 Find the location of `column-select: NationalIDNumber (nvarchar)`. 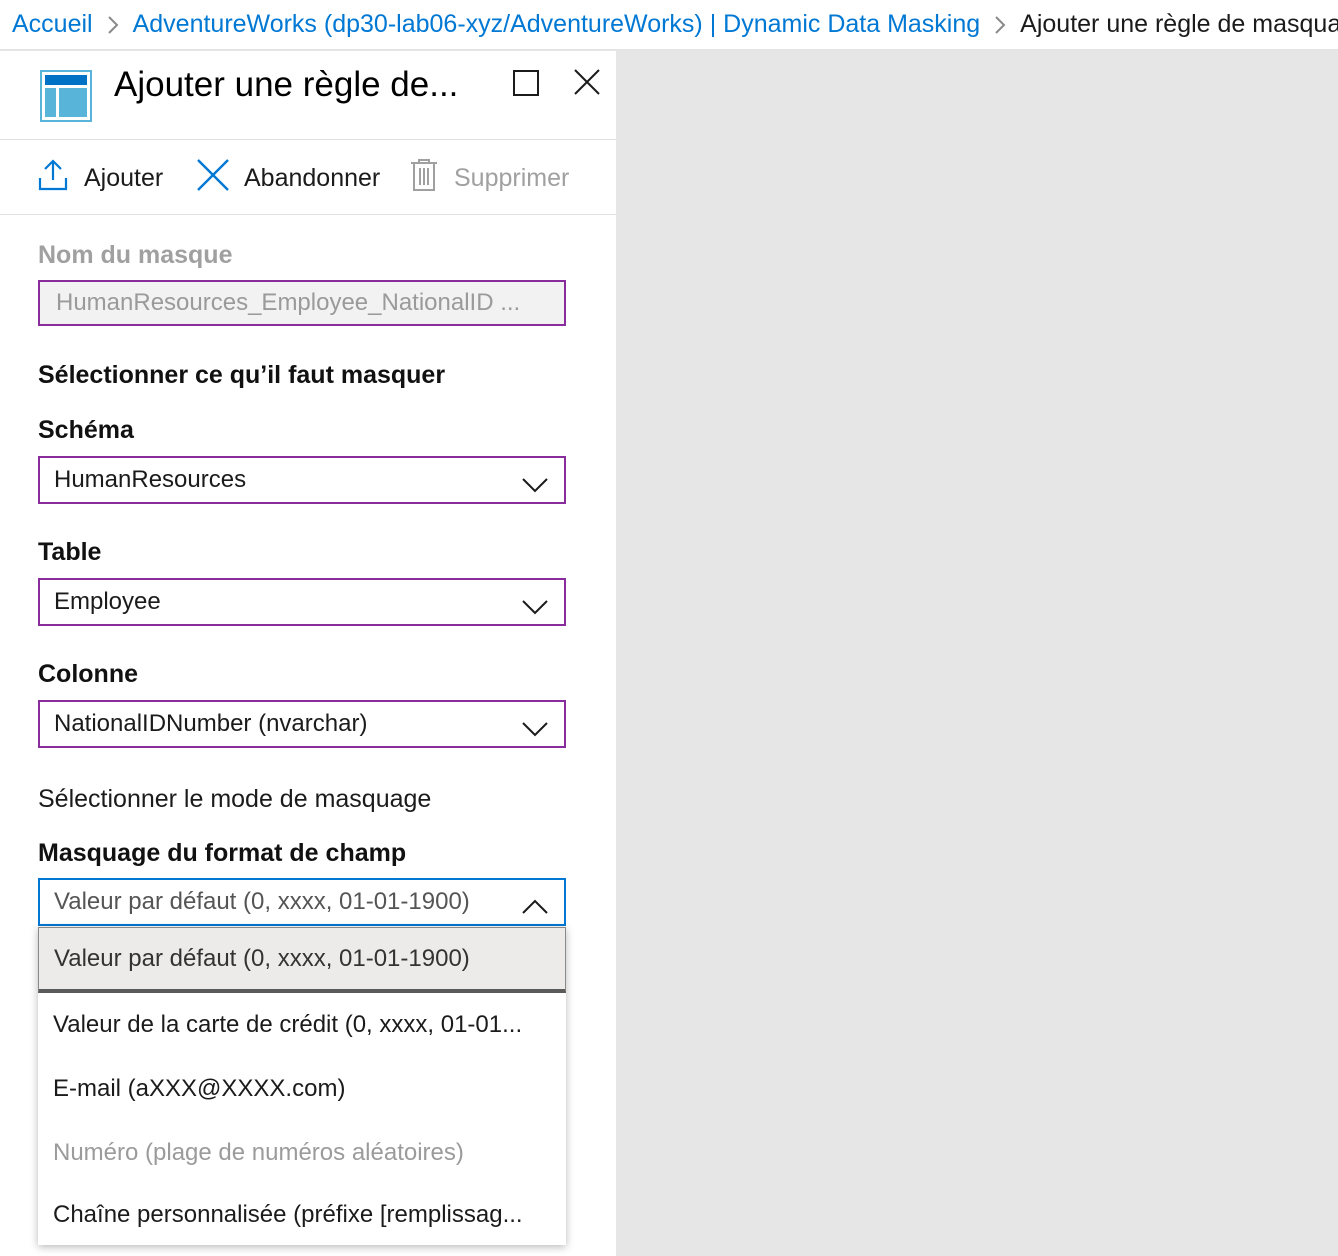

column-select: NationalIDNumber (nvarchar) is located at coordinates (302, 724).